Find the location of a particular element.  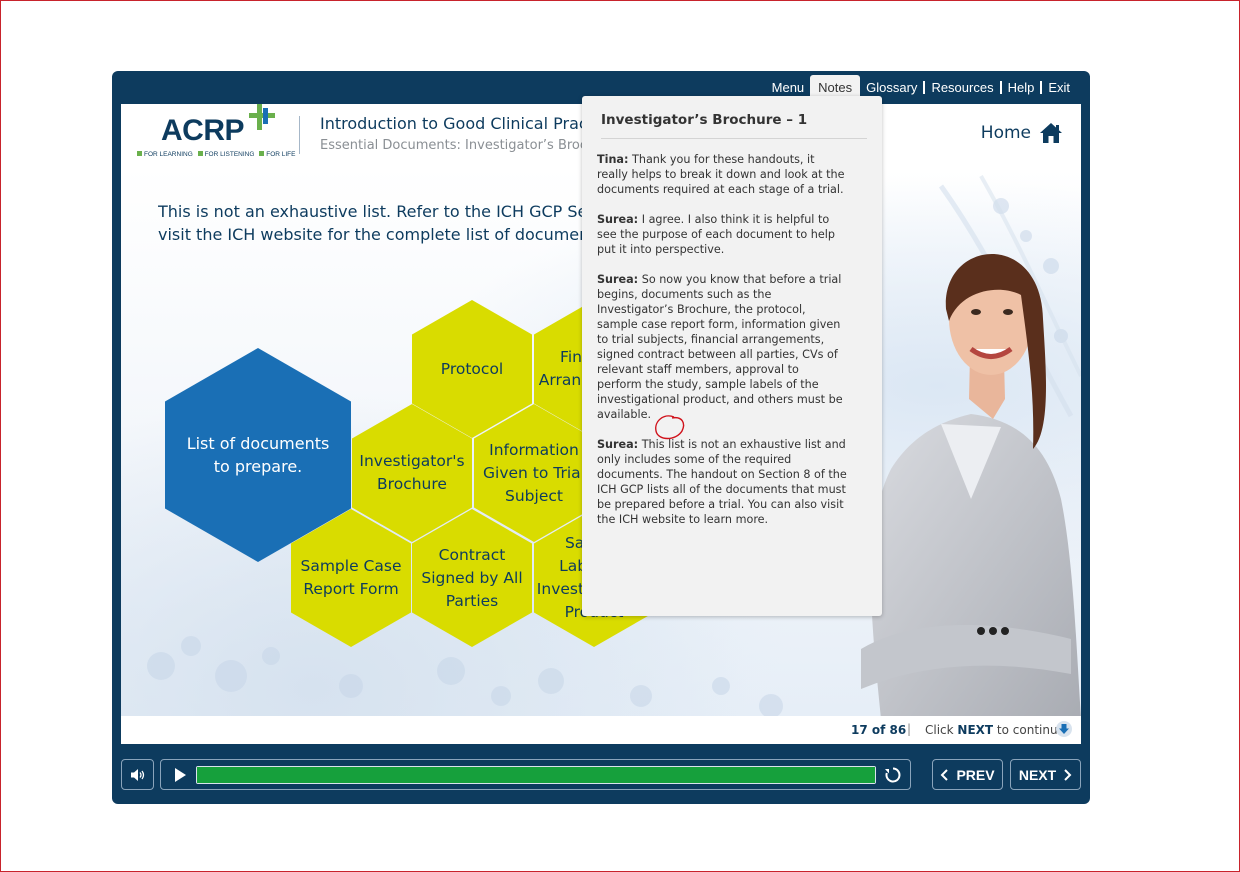

page-counter: 17 of 86 is located at coordinates (879, 730).